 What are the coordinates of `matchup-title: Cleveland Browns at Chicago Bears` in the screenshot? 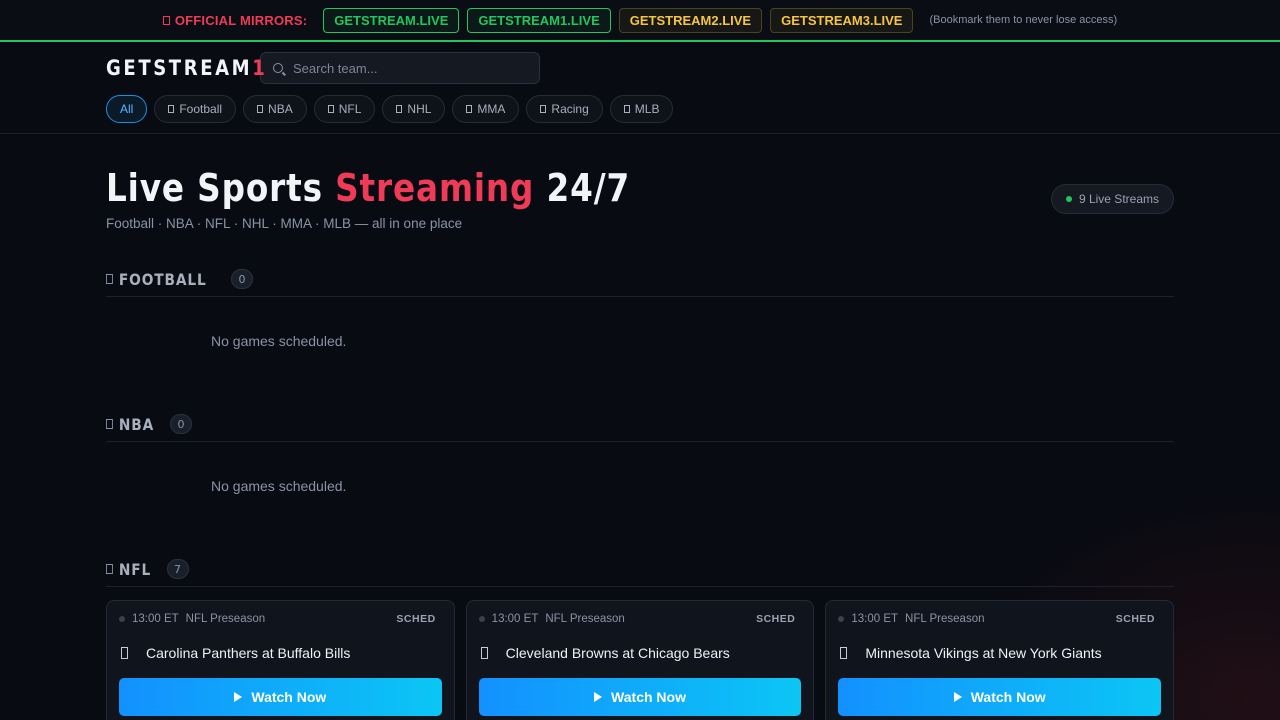 It's located at (617, 653).